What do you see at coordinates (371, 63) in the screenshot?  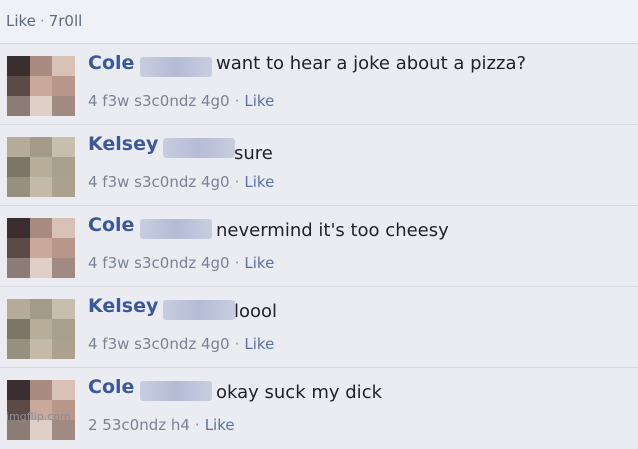 I see `comment-text: want to hear a joke about a pizza?` at bounding box center [371, 63].